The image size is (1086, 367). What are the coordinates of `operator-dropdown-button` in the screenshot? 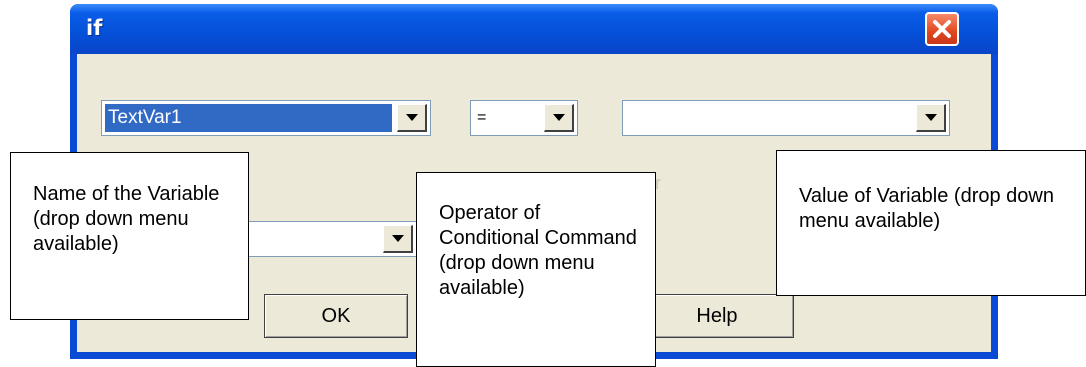 It's located at (559, 118).